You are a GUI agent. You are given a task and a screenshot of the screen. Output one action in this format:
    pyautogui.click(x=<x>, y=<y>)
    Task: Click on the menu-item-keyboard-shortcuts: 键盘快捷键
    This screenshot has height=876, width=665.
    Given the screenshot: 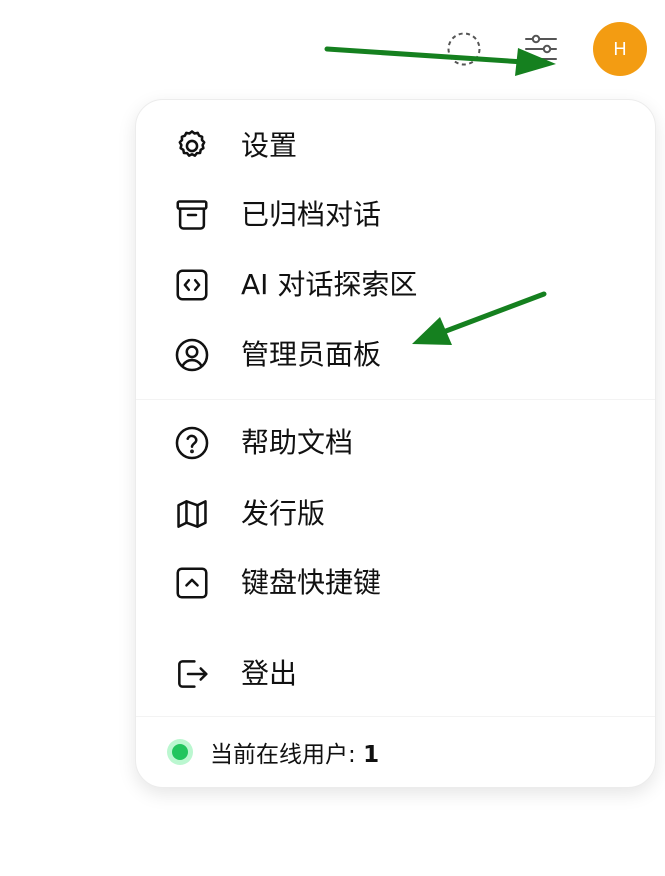 What is the action you would take?
    pyautogui.click(x=395, y=583)
    